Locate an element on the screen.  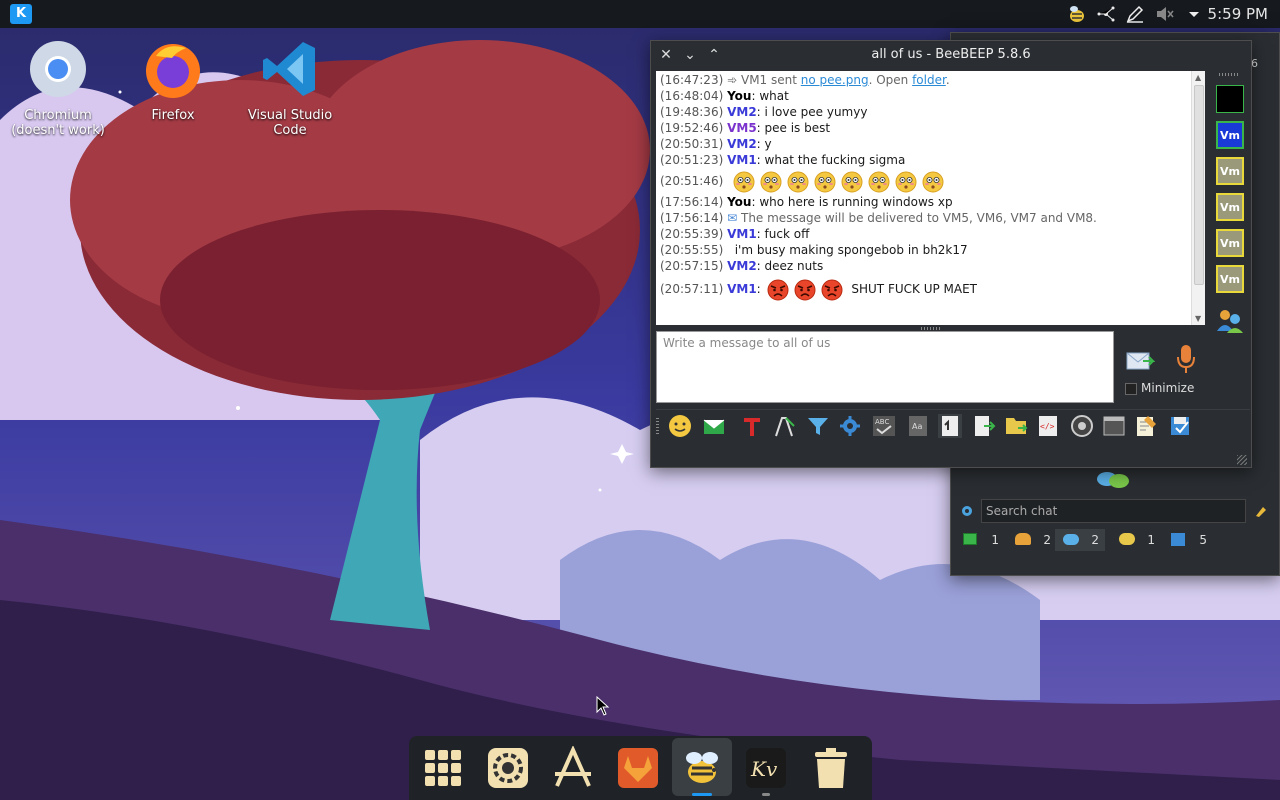
member-avatar-self is located at coordinates (1230, 99).